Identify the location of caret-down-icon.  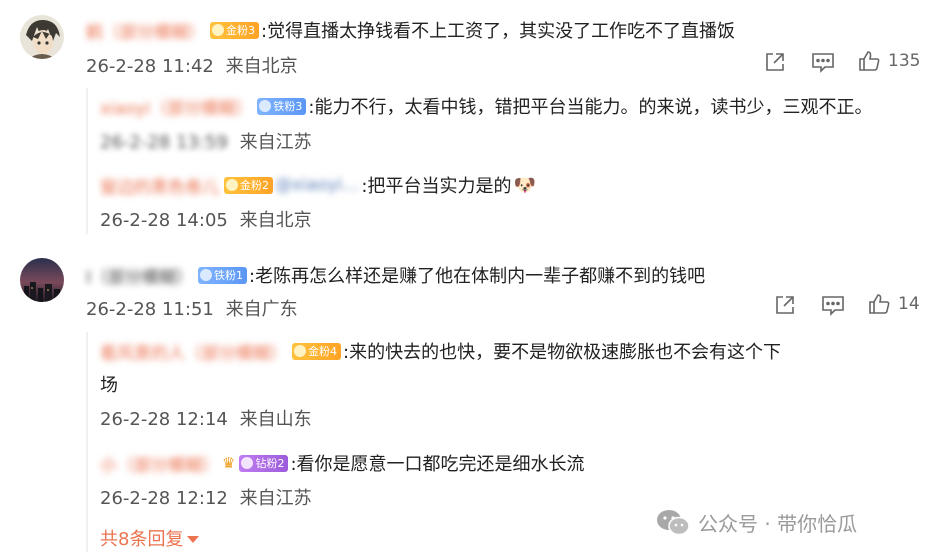
(193, 539).